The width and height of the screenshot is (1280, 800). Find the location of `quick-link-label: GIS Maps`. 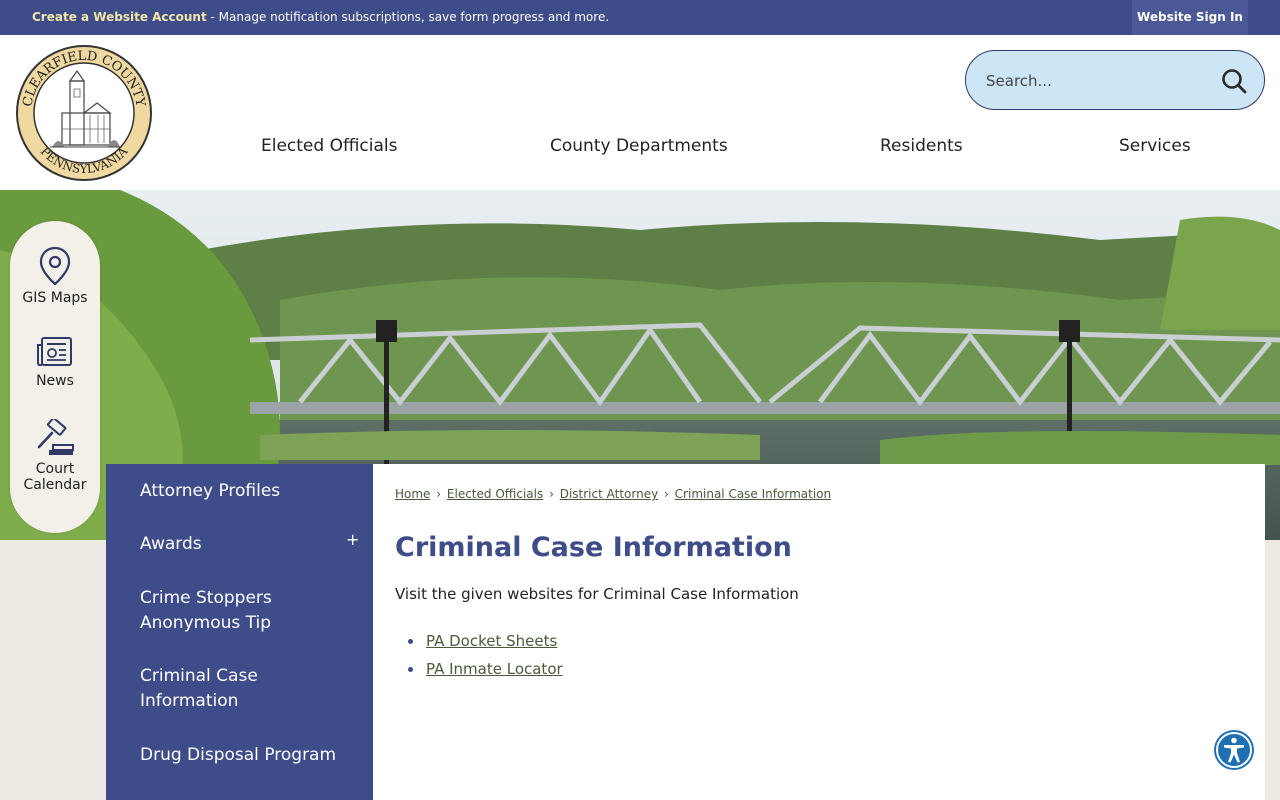

quick-link-label: GIS Maps is located at coordinates (55, 298).